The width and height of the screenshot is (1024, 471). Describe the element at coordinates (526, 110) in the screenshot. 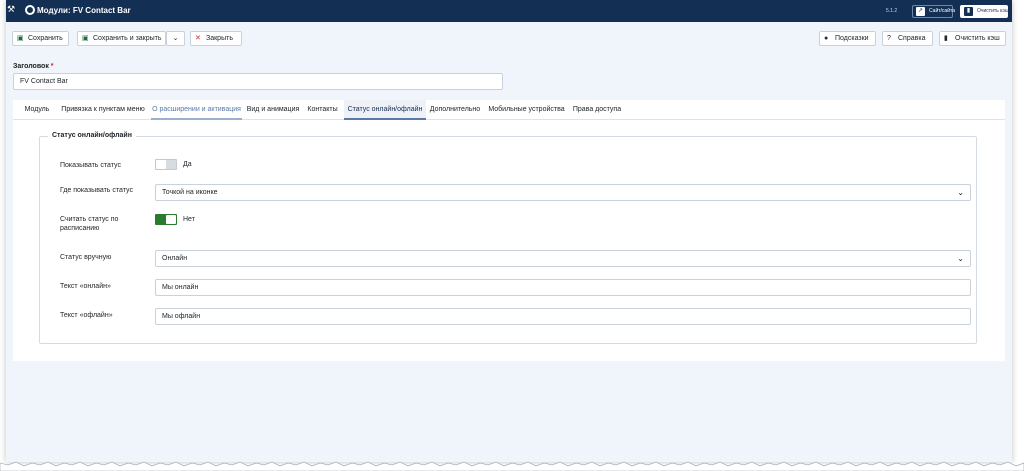

I see `tab-mobile-devices: Мобильные устройства` at that location.